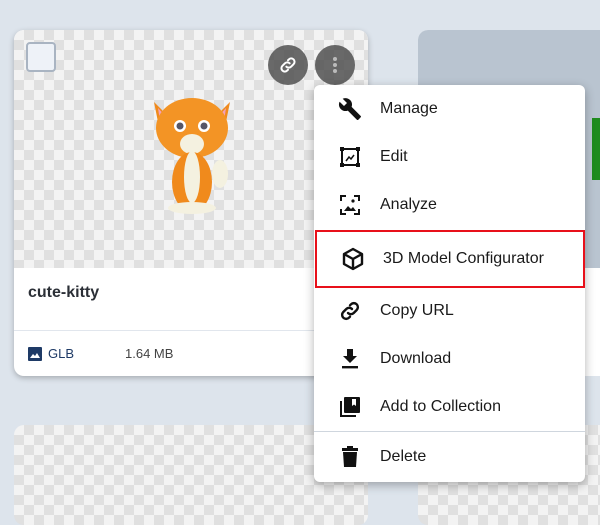 The image size is (600, 525). I want to click on collection-icon, so click(350, 407).